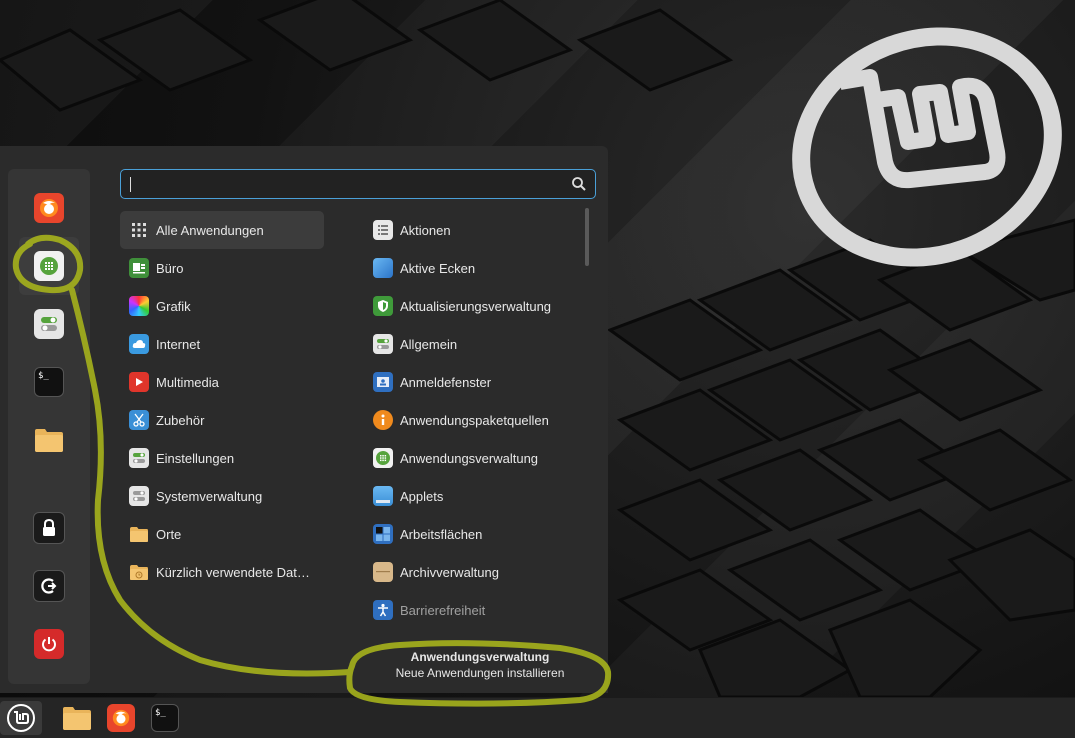 The image size is (1075, 738). I want to click on app-anwendungspaketquellen: Anwendungspaketquellen, so click(474, 420).